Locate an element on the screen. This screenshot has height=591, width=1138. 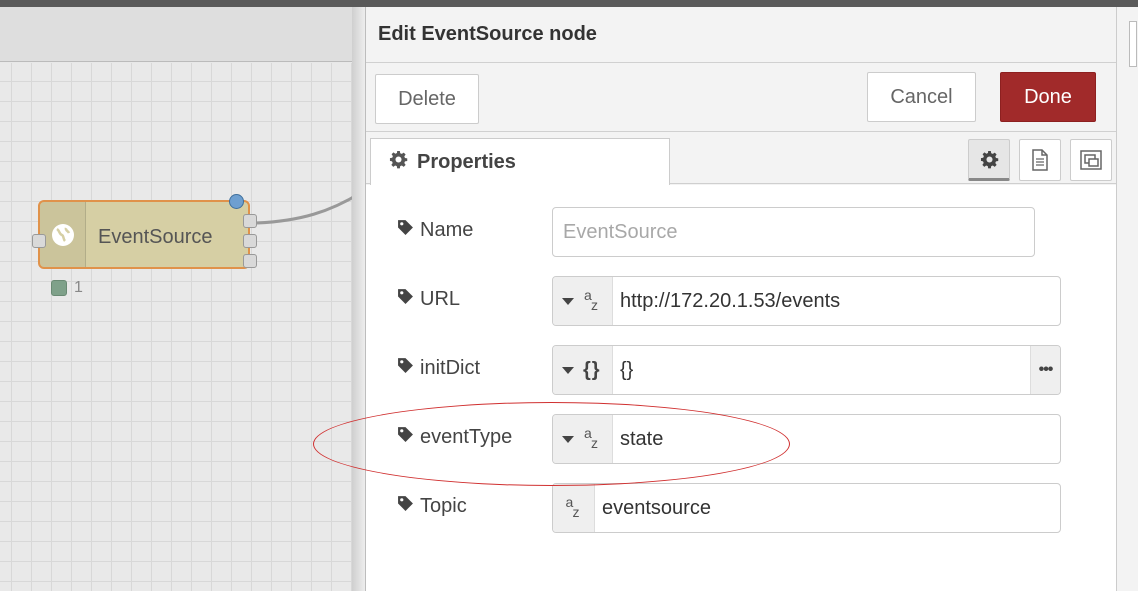
eventtype-label: eventType is located at coordinates (454, 437).